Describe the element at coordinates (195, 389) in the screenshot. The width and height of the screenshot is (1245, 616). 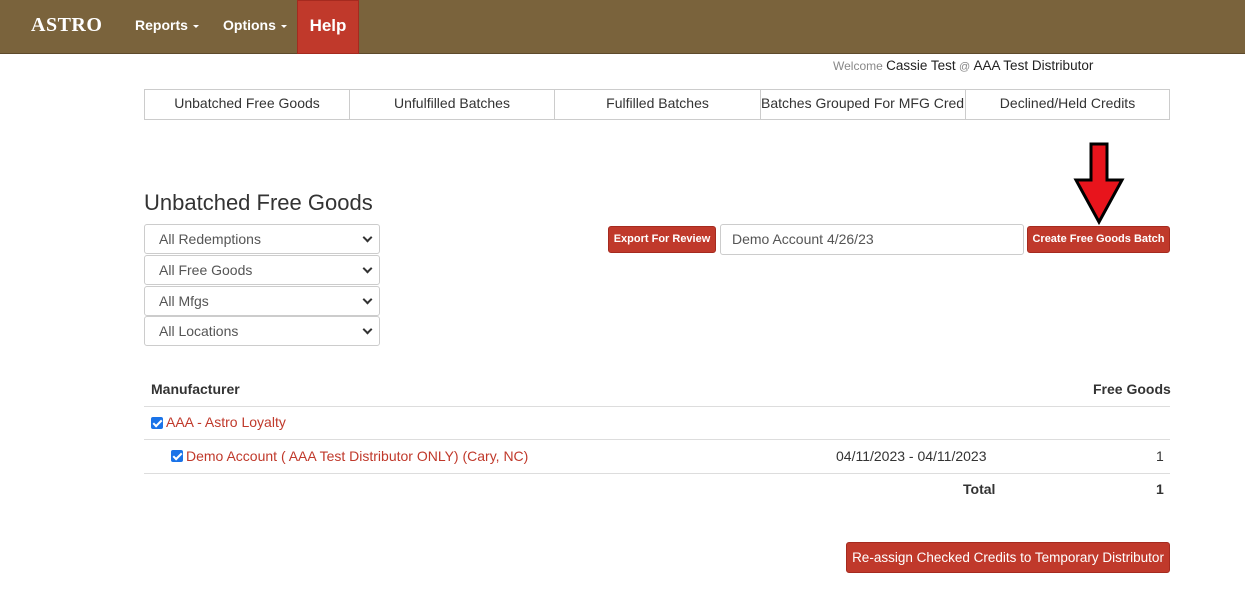
I see `manufacturer-header: Manufacturer` at that location.